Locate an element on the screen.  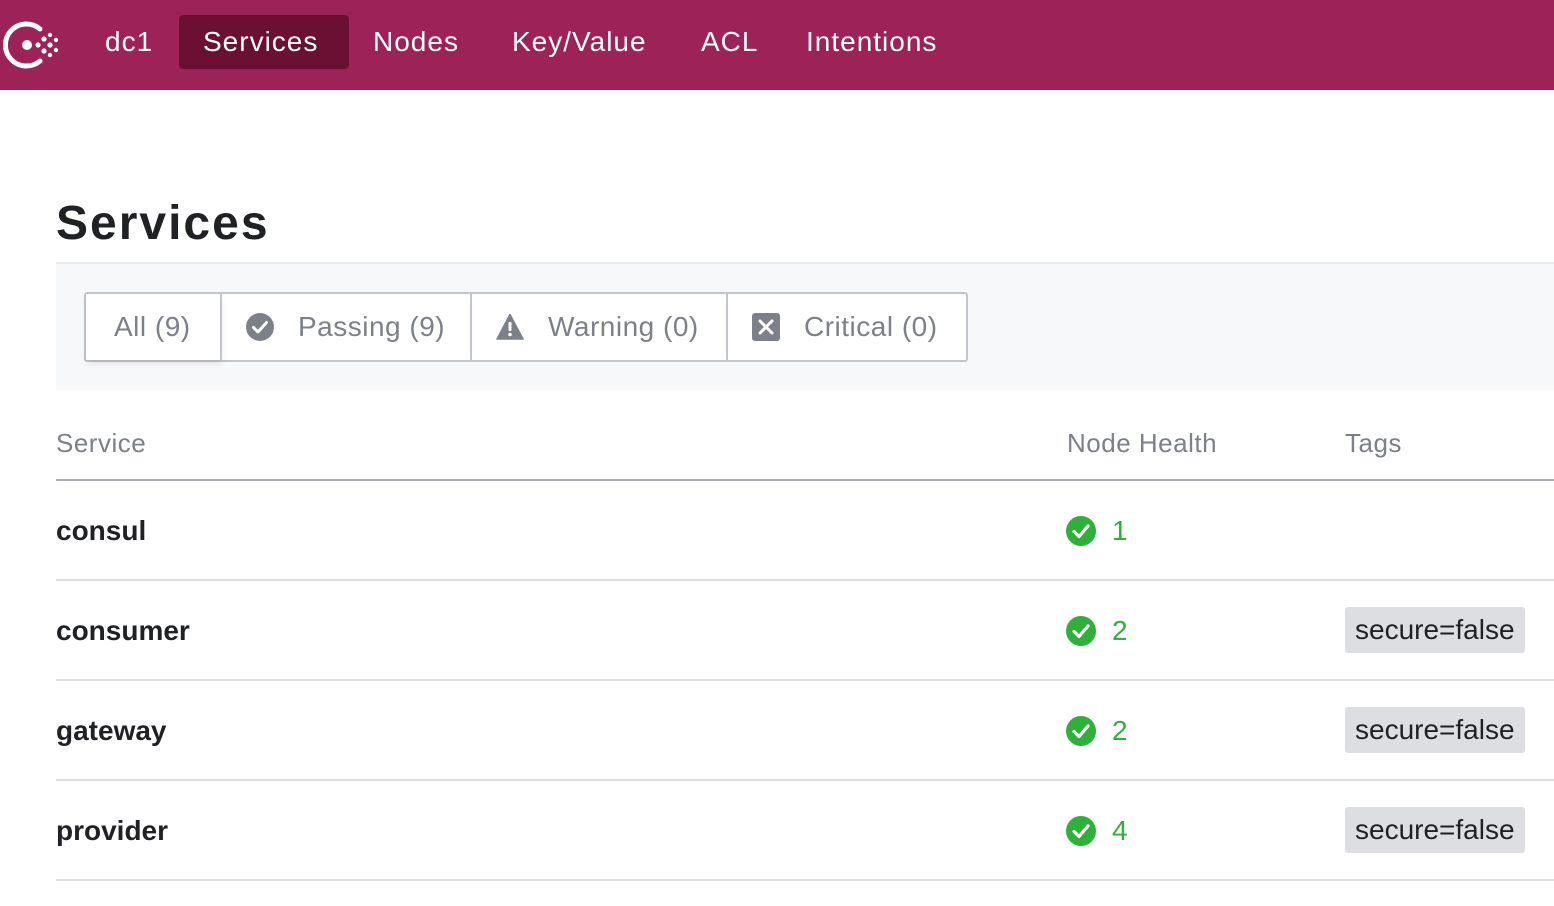
filter-critical-button: Critical (0) is located at coordinates (847, 327).